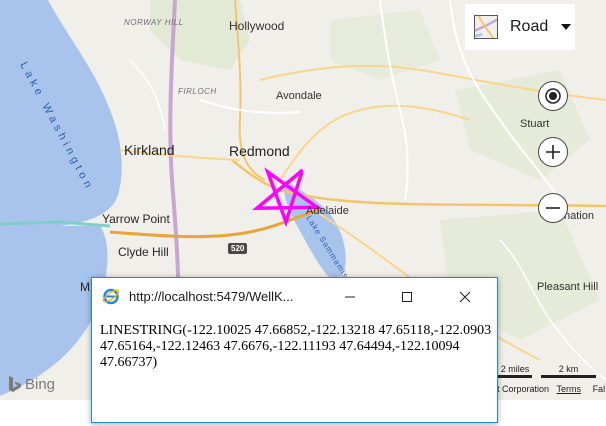 The height and width of the screenshot is (426, 606). What do you see at coordinates (85, 287) in the screenshot?
I see `map-label-m-partial: M` at bounding box center [85, 287].